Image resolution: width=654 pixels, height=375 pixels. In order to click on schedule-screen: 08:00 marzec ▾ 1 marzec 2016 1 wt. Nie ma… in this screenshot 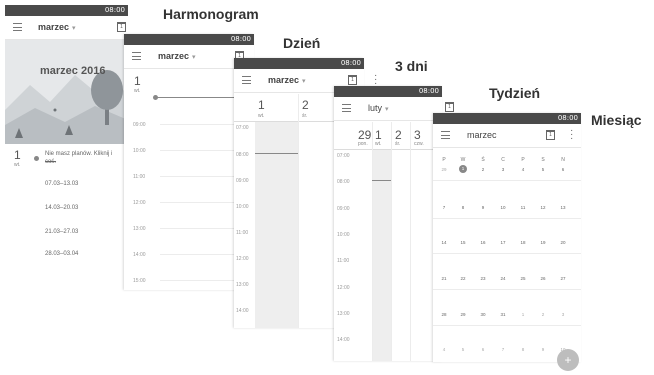, I will do `click(66, 139)`.